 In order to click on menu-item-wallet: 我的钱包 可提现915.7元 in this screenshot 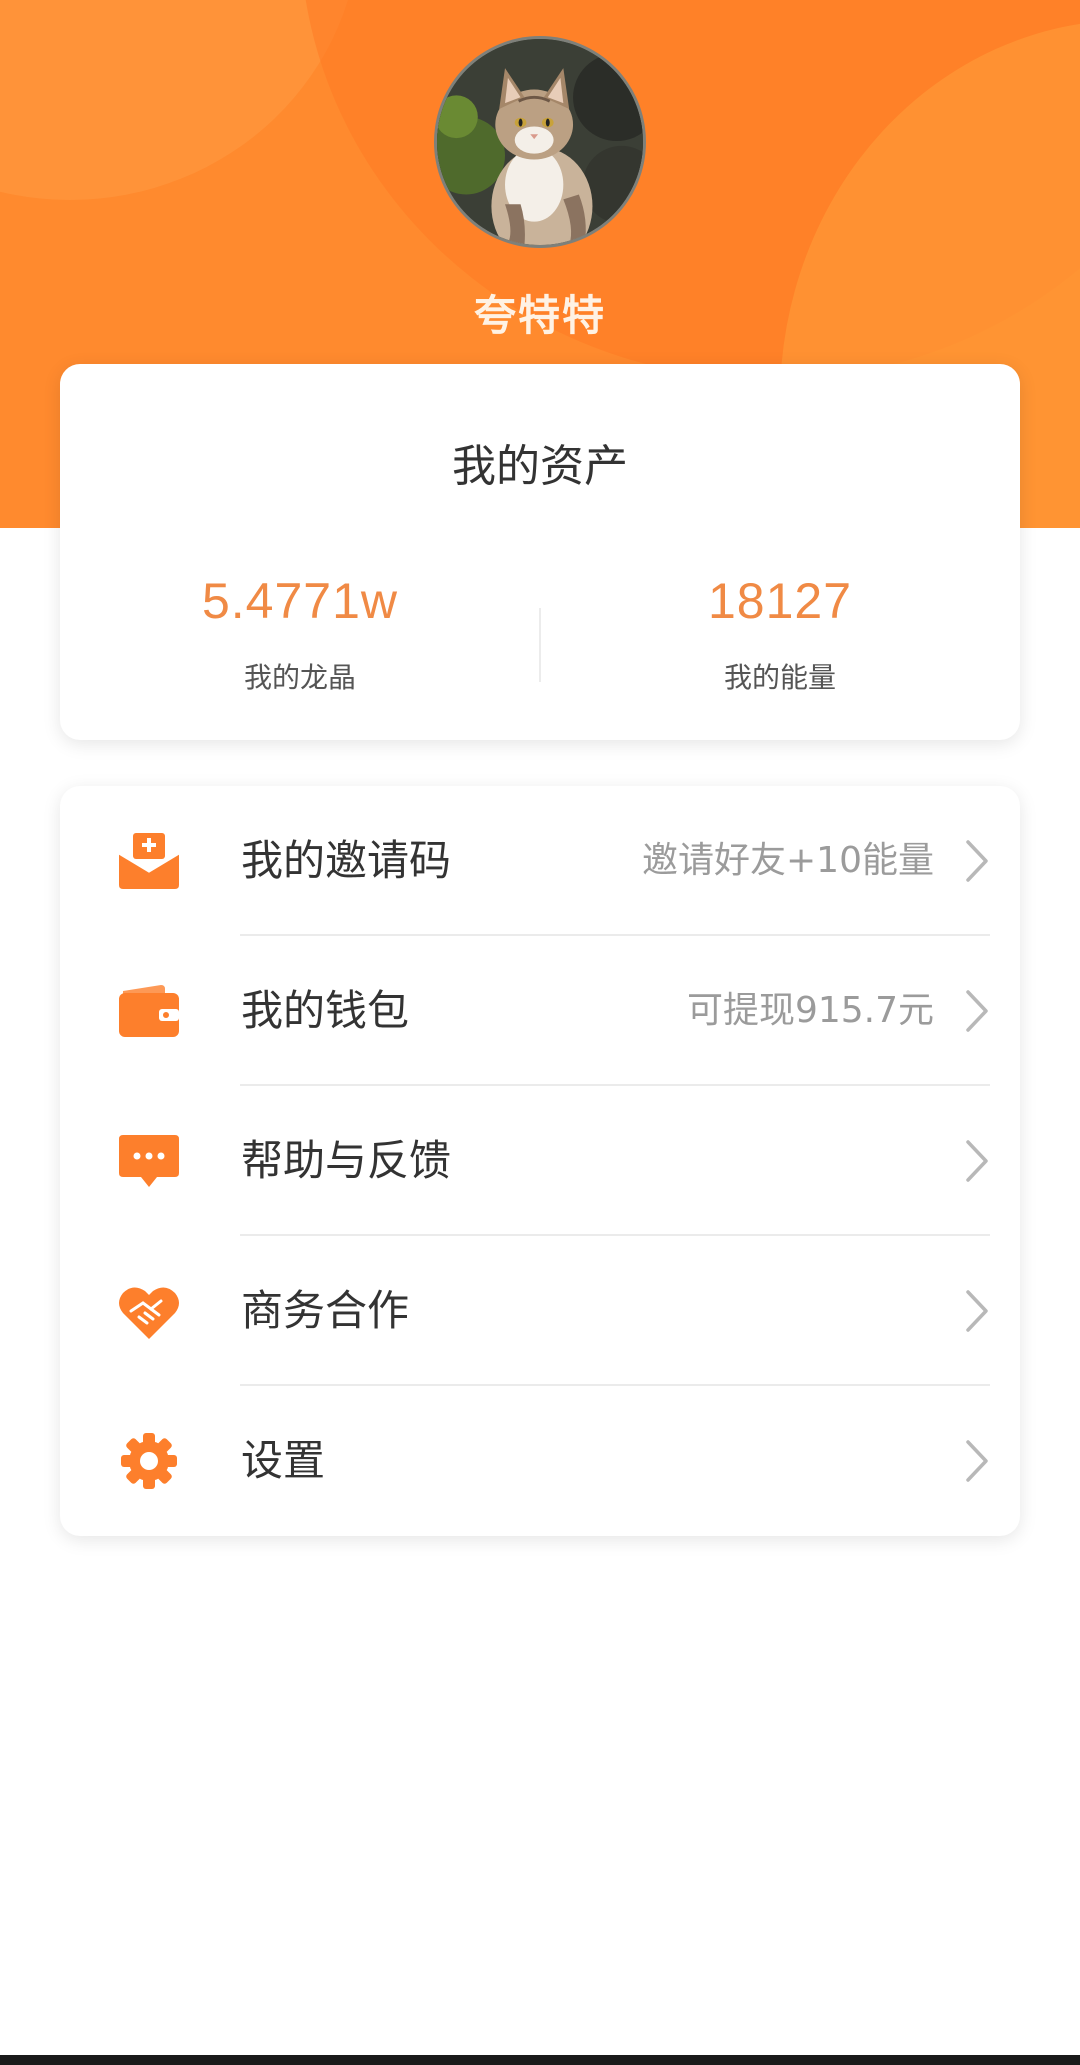, I will do `click(540, 1011)`.